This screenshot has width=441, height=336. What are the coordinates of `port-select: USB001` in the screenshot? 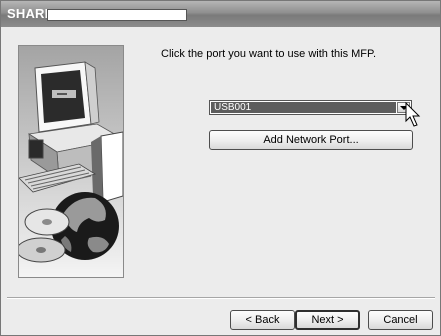 It's located at (310, 107).